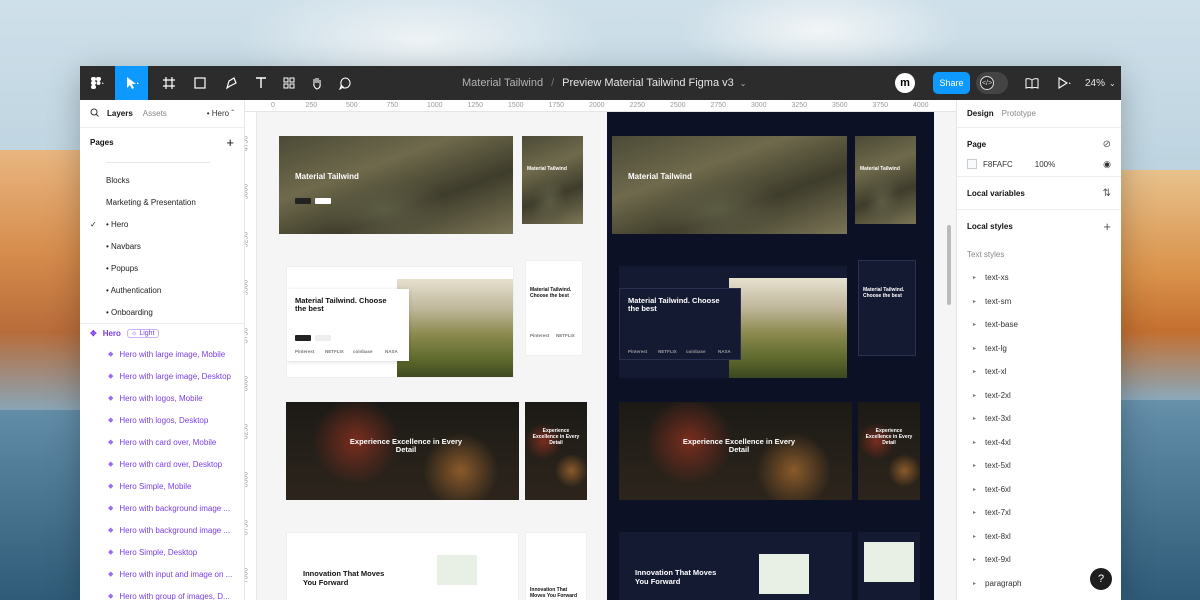  What do you see at coordinates (162, 398) in the screenshot?
I see `layer-item: ◆ Hero with logos, Mobile` at bounding box center [162, 398].